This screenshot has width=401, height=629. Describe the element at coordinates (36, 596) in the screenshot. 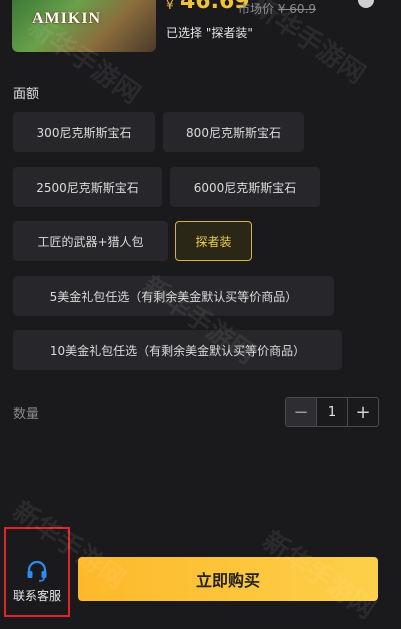

I see `customer-service-label: 联系客服` at that location.